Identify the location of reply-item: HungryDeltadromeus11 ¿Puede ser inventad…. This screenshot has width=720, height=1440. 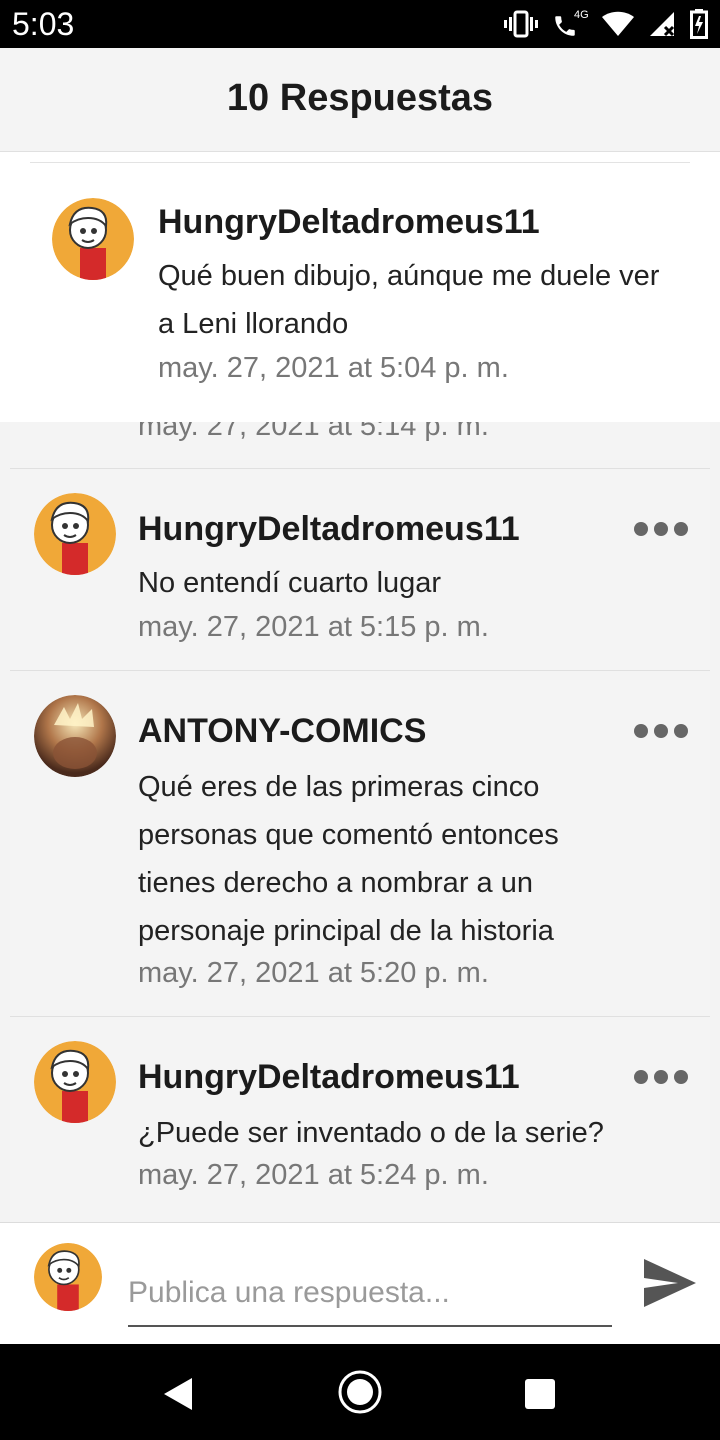
(360, 1119).